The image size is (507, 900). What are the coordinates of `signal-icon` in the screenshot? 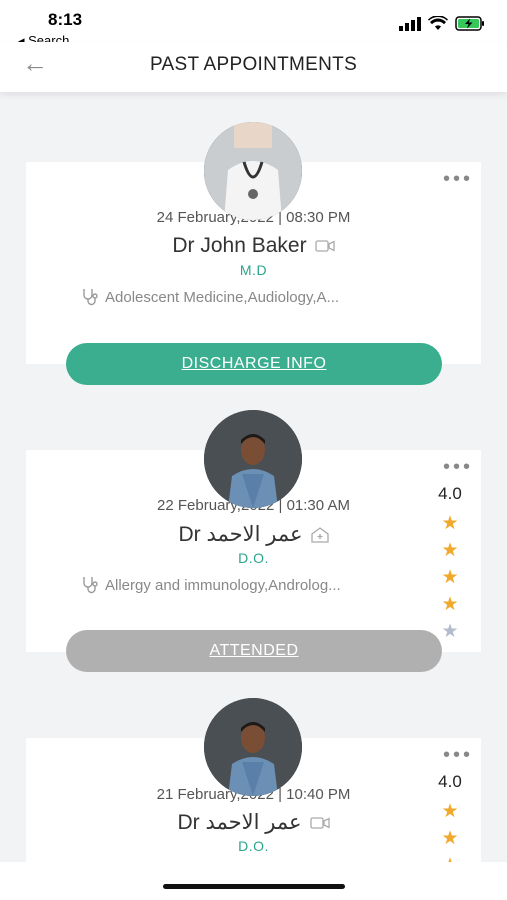 It's located at (410, 23).